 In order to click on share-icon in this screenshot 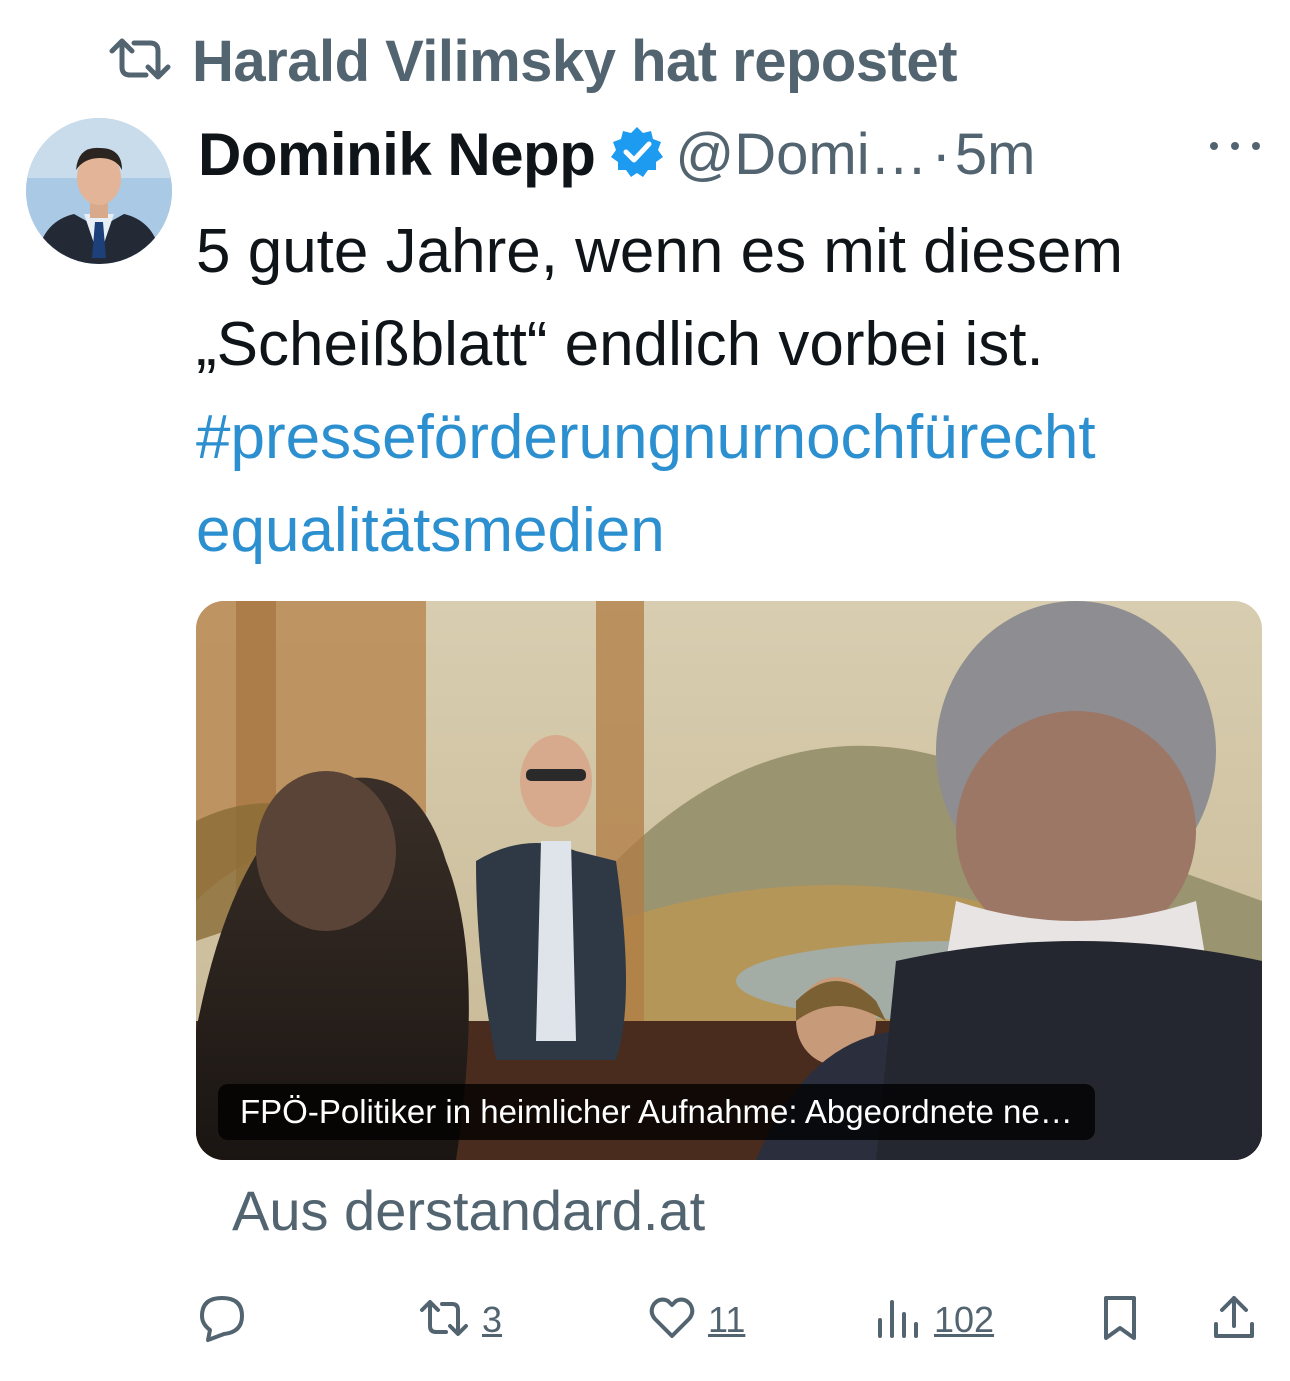, I will do `click(1234, 1320)`.